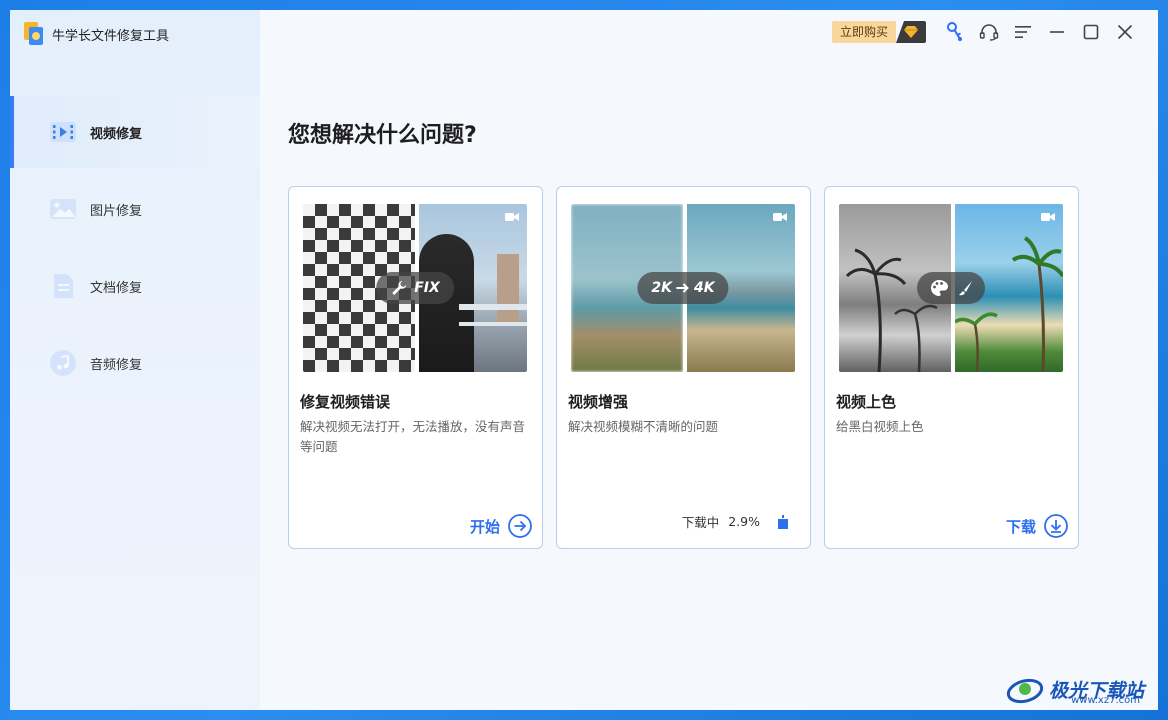 Image resolution: width=1168 pixels, height=720 pixels. I want to click on resolution-from: 2K, so click(661, 288).